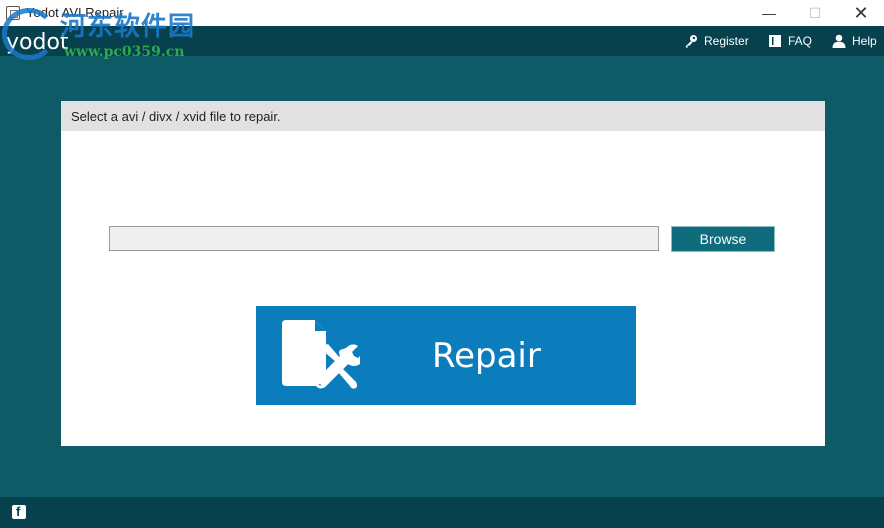 The height and width of the screenshot is (528, 884). What do you see at coordinates (815, 13) in the screenshot?
I see `maximize-button: ☐` at bounding box center [815, 13].